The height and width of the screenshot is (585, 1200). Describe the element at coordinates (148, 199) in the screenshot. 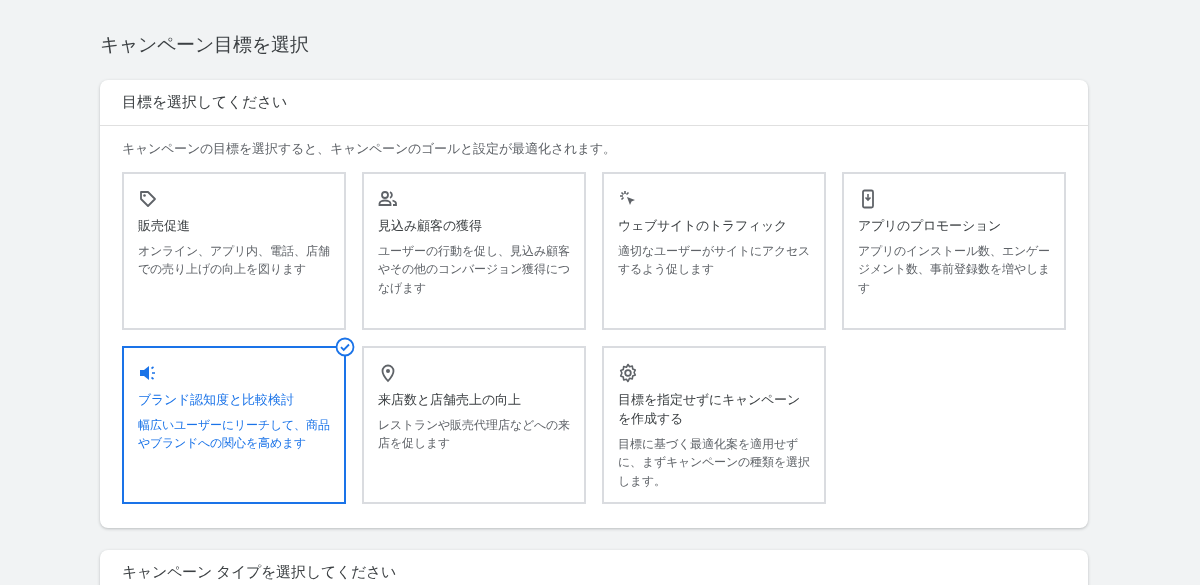

I see `tag-icon` at that location.